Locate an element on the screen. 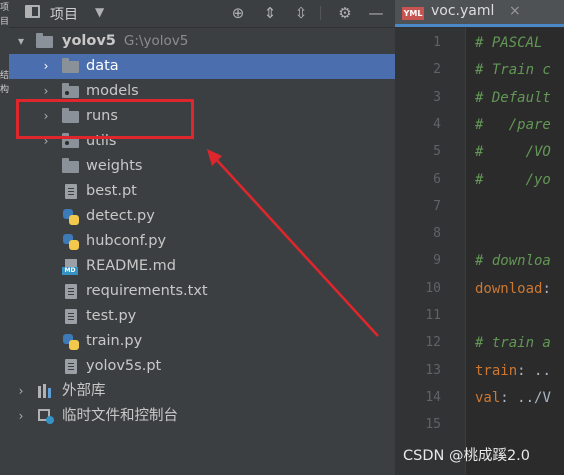  code-line: # /VO is located at coordinates (513, 152).